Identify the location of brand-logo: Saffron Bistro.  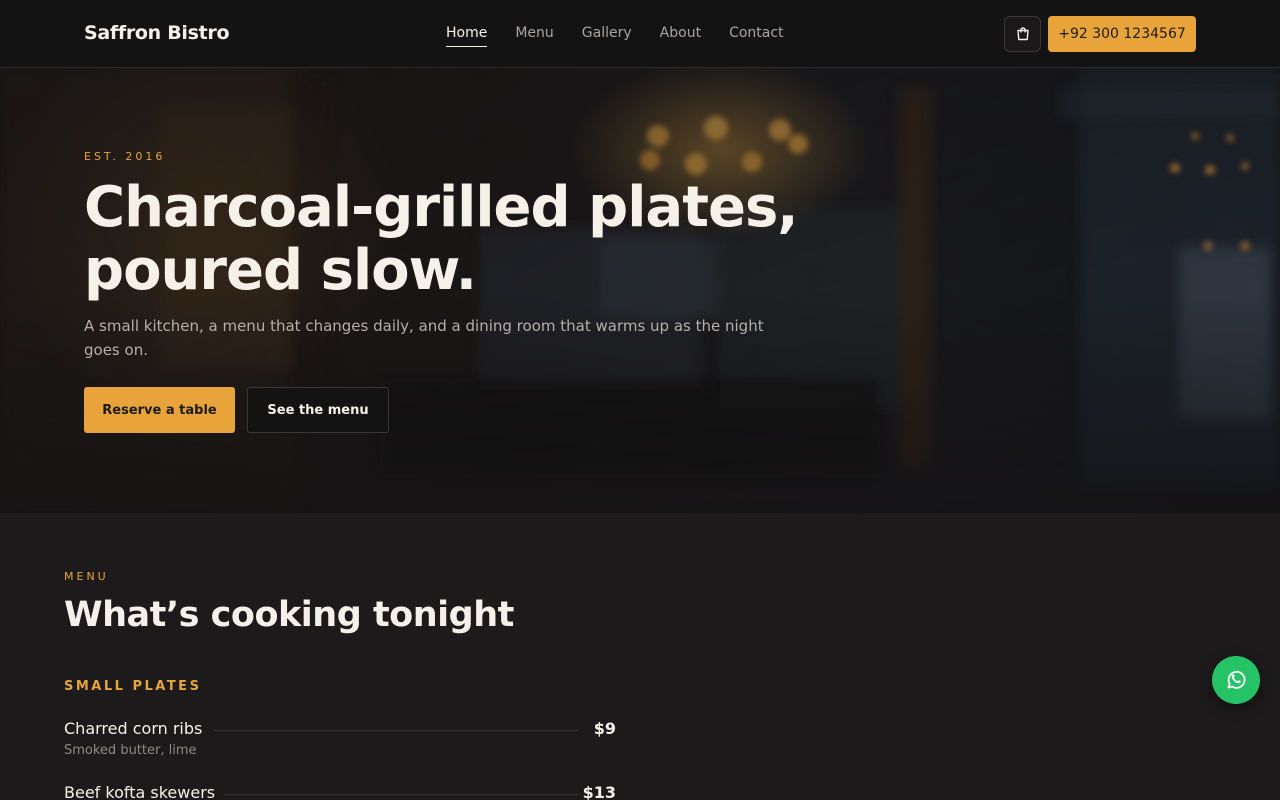
(157, 33).